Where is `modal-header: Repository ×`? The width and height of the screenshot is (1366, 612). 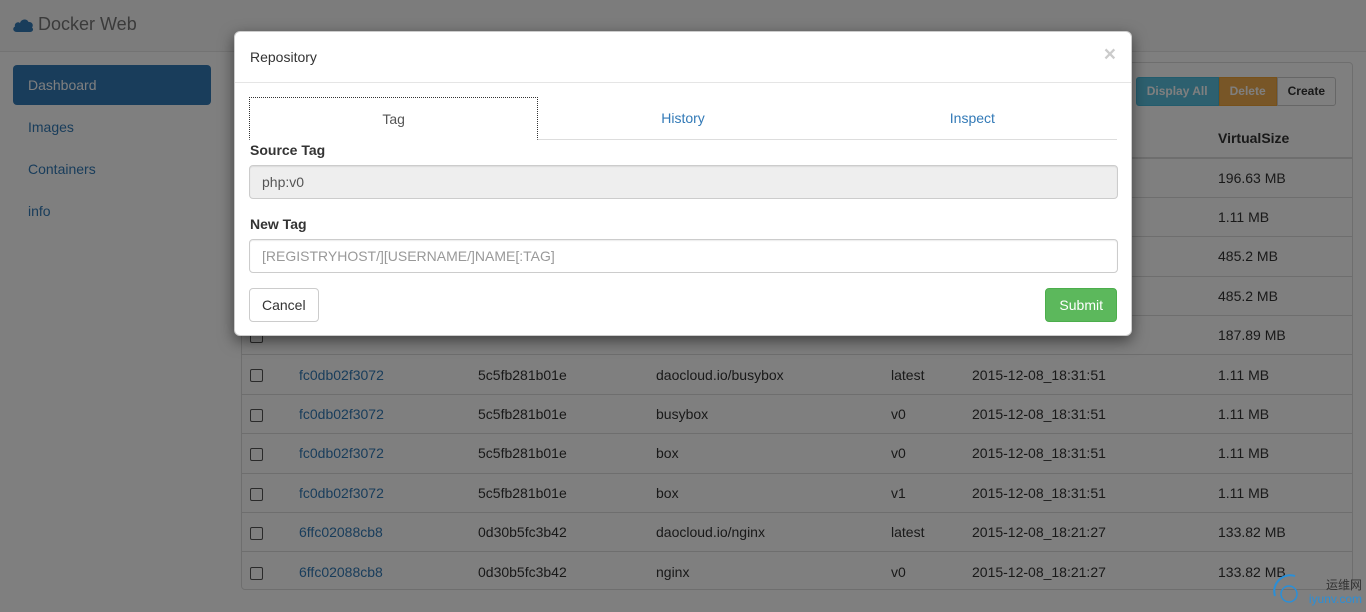
modal-header: Repository × is located at coordinates (683, 57).